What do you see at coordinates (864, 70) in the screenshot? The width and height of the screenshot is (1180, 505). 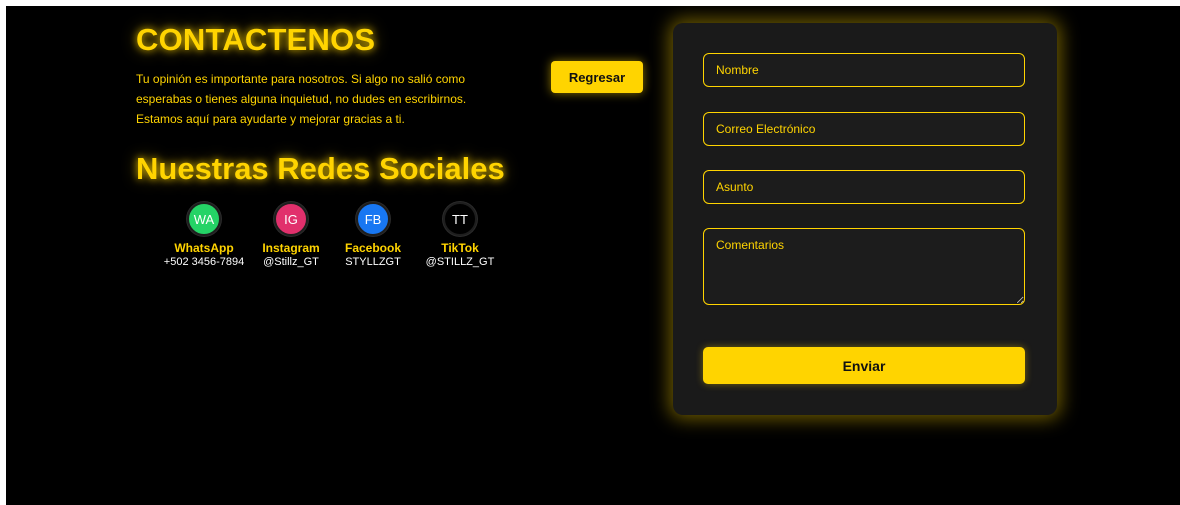 I see `name-field` at bounding box center [864, 70].